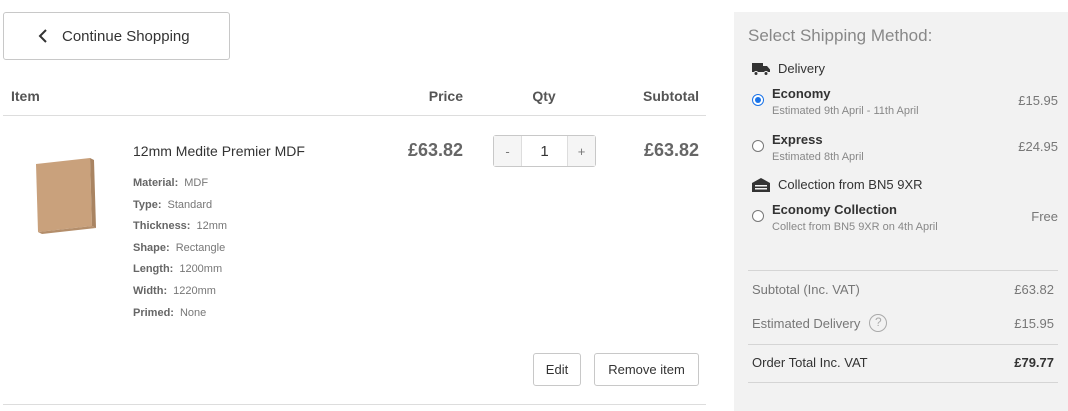 The width and height of the screenshot is (1068, 411). I want to click on truck-icon, so click(761, 69).